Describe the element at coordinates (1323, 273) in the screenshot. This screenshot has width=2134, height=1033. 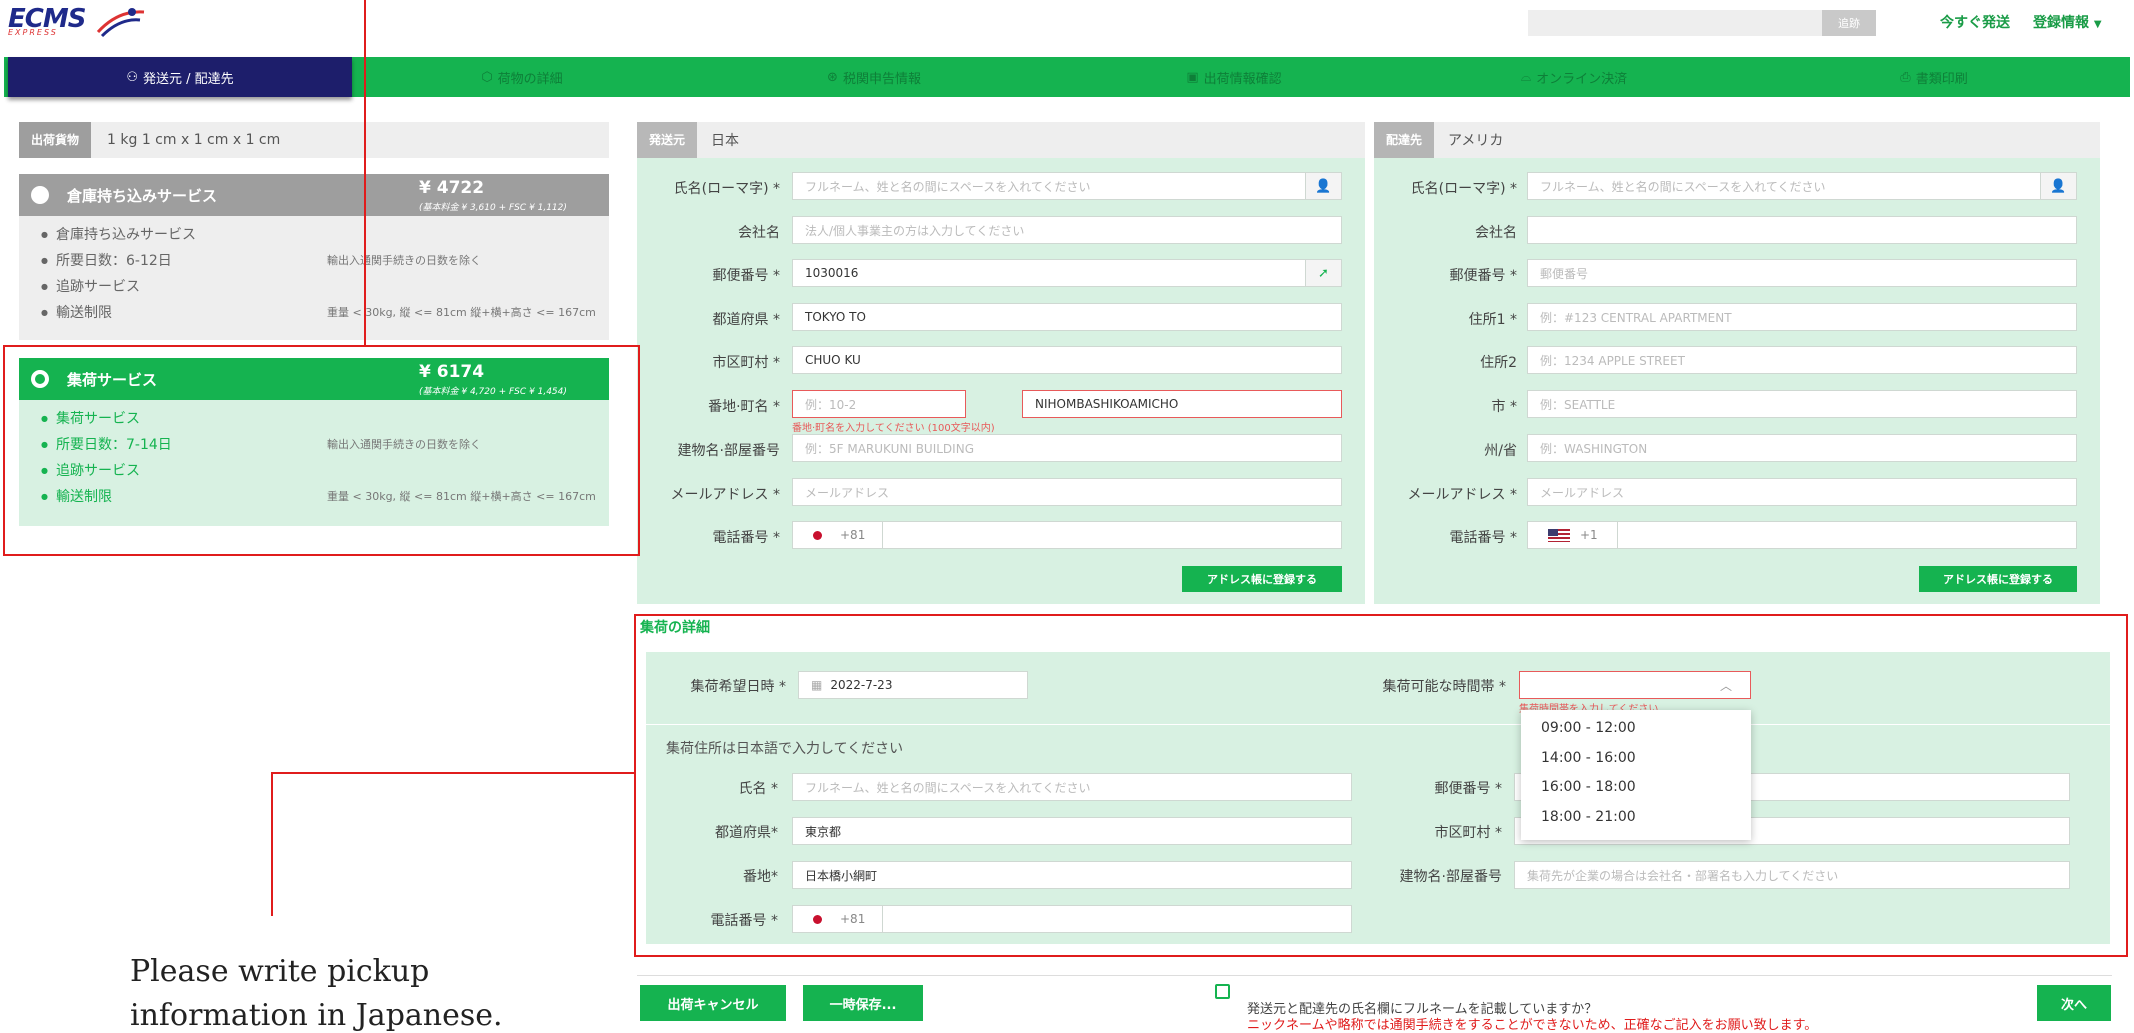
I see `location-arrow-icon: ➚` at that location.